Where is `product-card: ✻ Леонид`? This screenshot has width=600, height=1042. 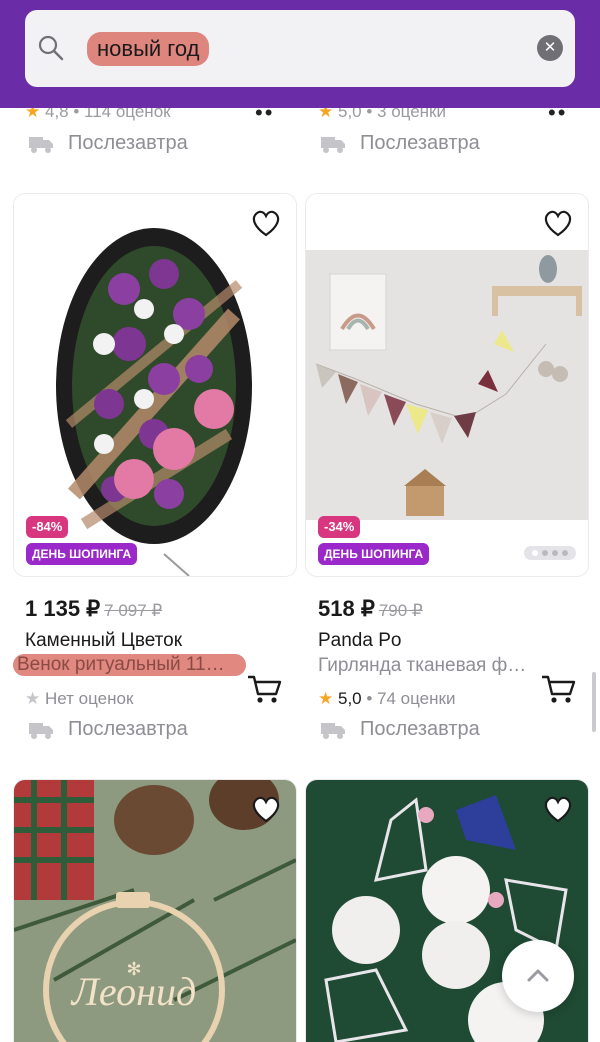
product-card: ✻ Леонид is located at coordinates (155, 910).